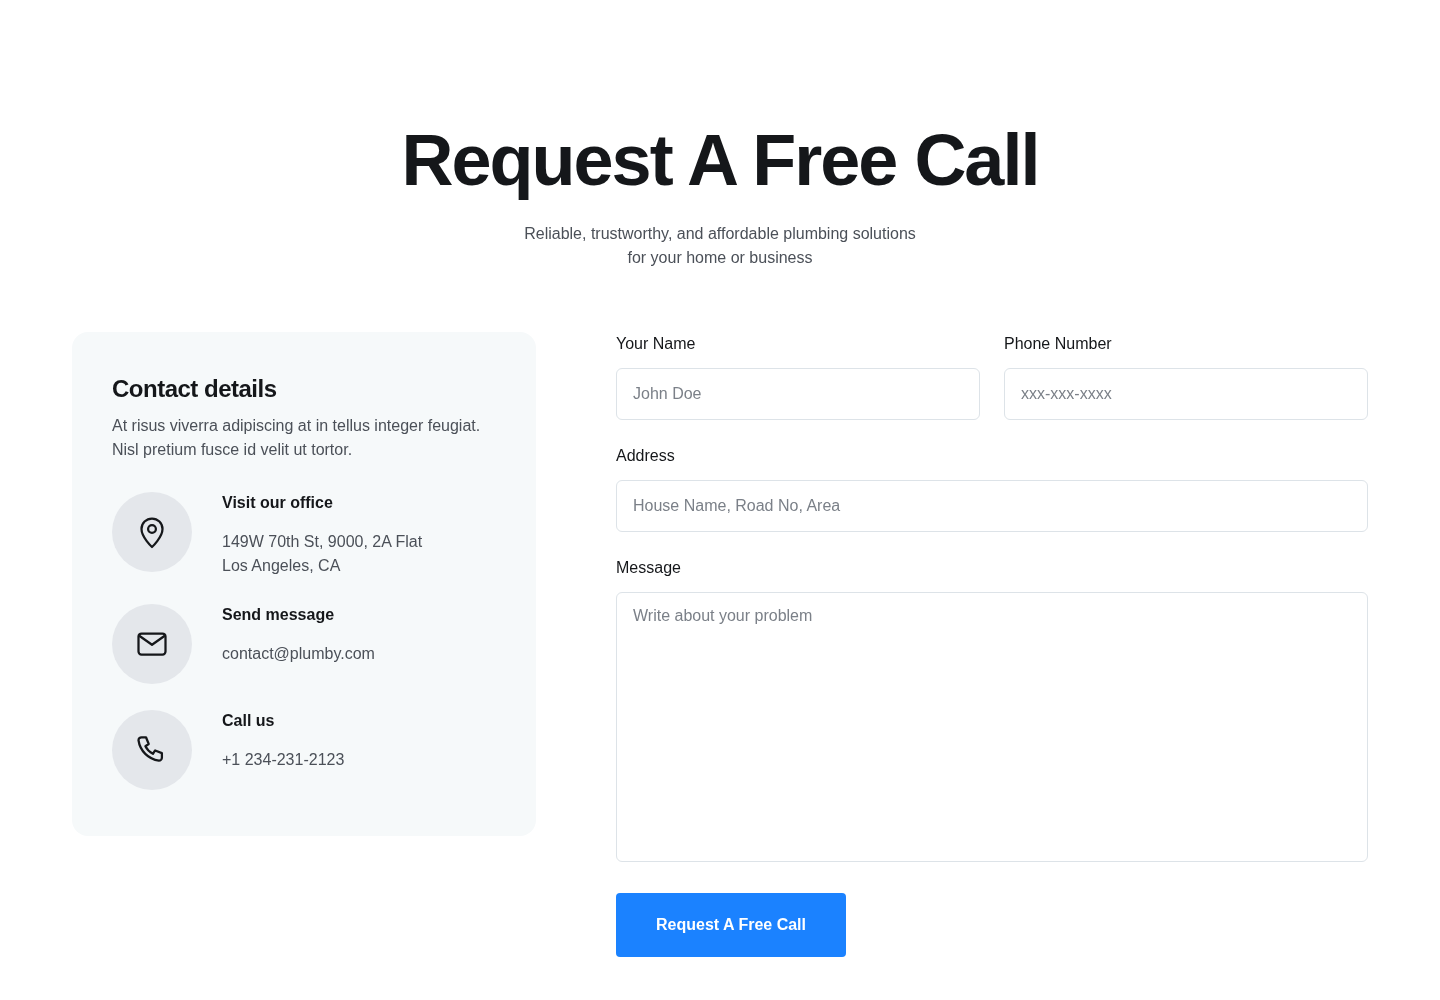  What do you see at coordinates (720, 160) in the screenshot?
I see `page-title: Request A Free Call` at bounding box center [720, 160].